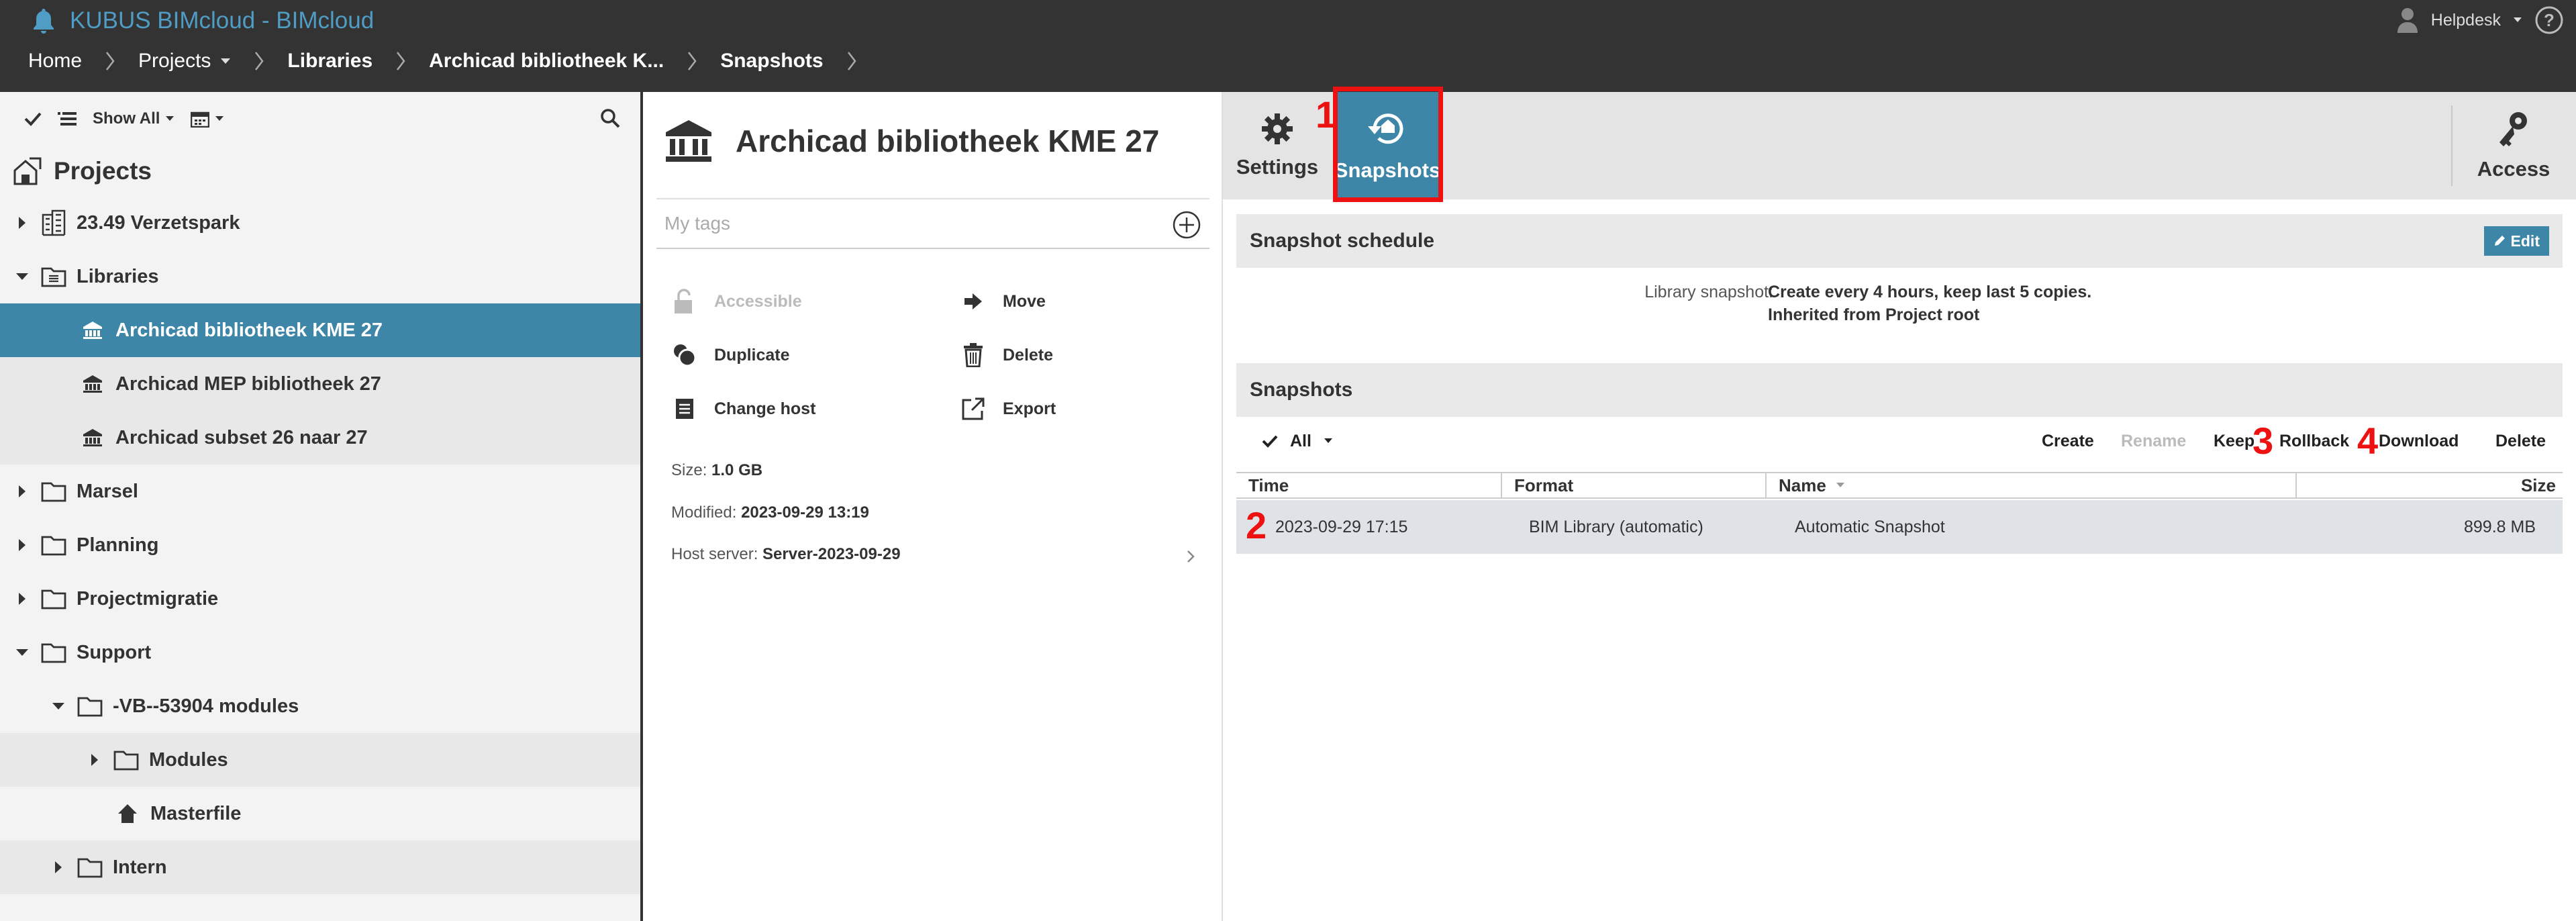 The height and width of the screenshot is (921, 2576). What do you see at coordinates (1633, 485) in the screenshot?
I see `column-format: Format` at bounding box center [1633, 485].